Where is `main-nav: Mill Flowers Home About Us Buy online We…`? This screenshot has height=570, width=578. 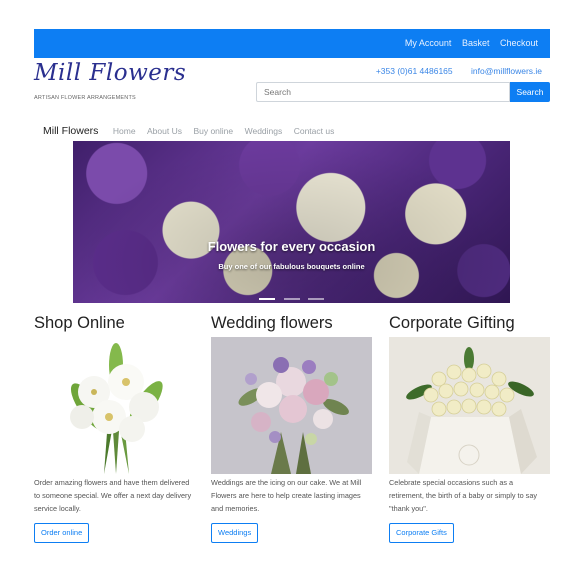
main-nav: Mill Flowers Home About Us Buy online We… is located at coordinates (192, 130).